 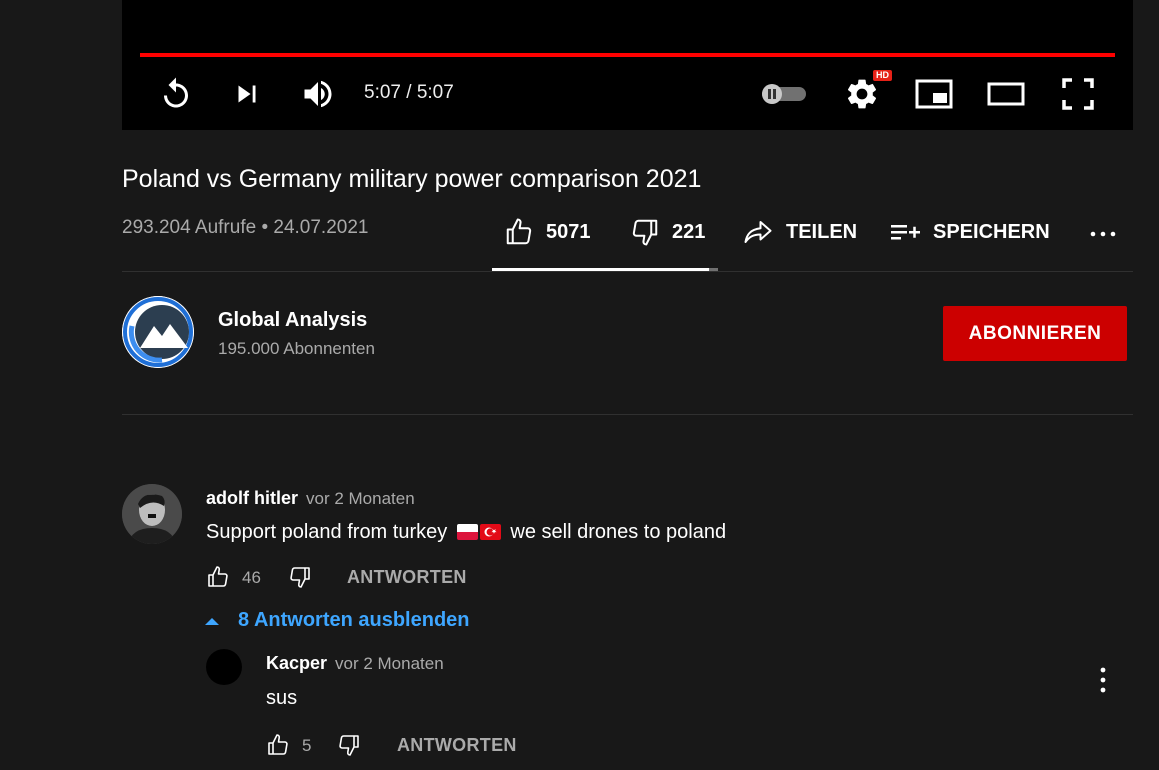 I want to click on replay-icon, so click(x=176, y=94).